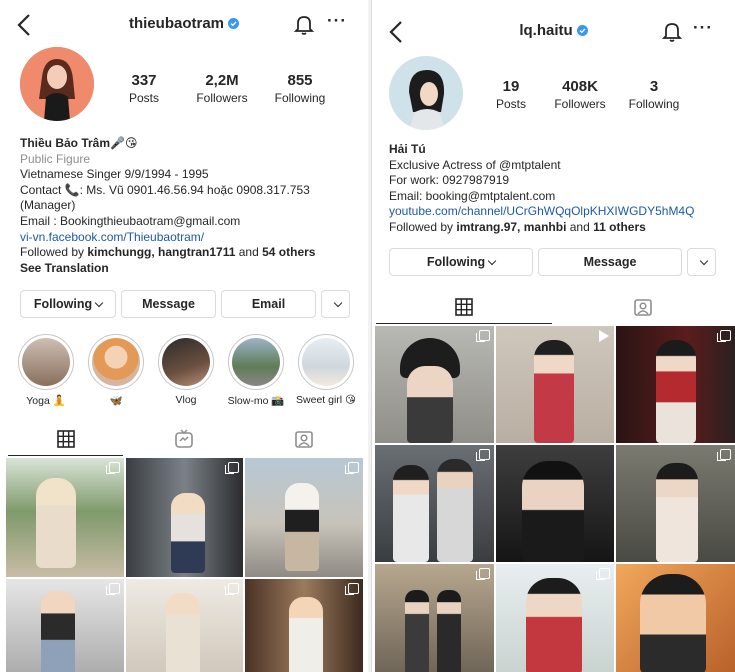 This screenshot has width=735, height=672. I want to click on followed-by-names: imtrang.97, manhbi, so click(511, 226).